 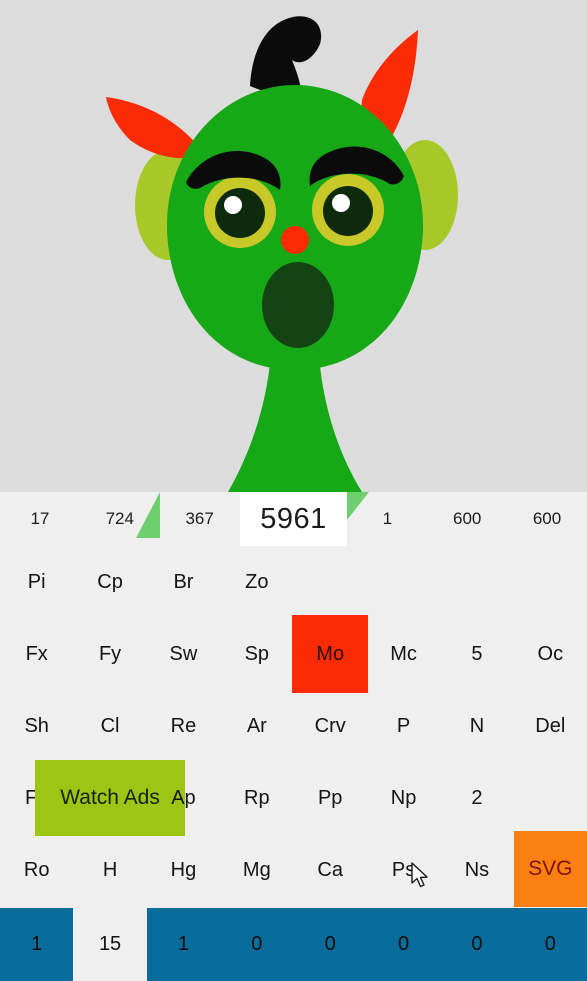 What do you see at coordinates (256, 726) in the screenshot?
I see `grid-button-ar: Ar` at bounding box center [256, 726].